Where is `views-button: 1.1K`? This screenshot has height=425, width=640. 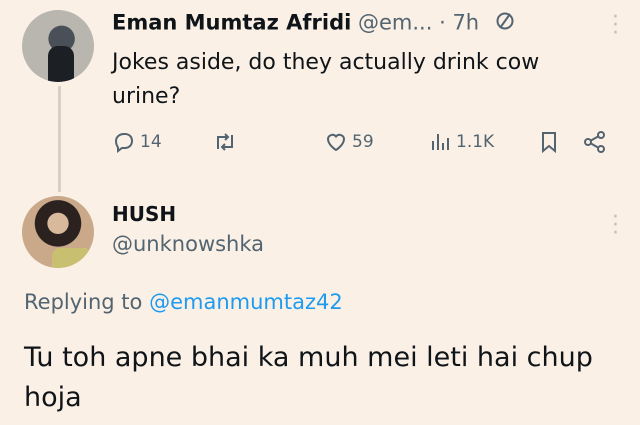 views-button: 1.1K is located at coordinates (462, 142).